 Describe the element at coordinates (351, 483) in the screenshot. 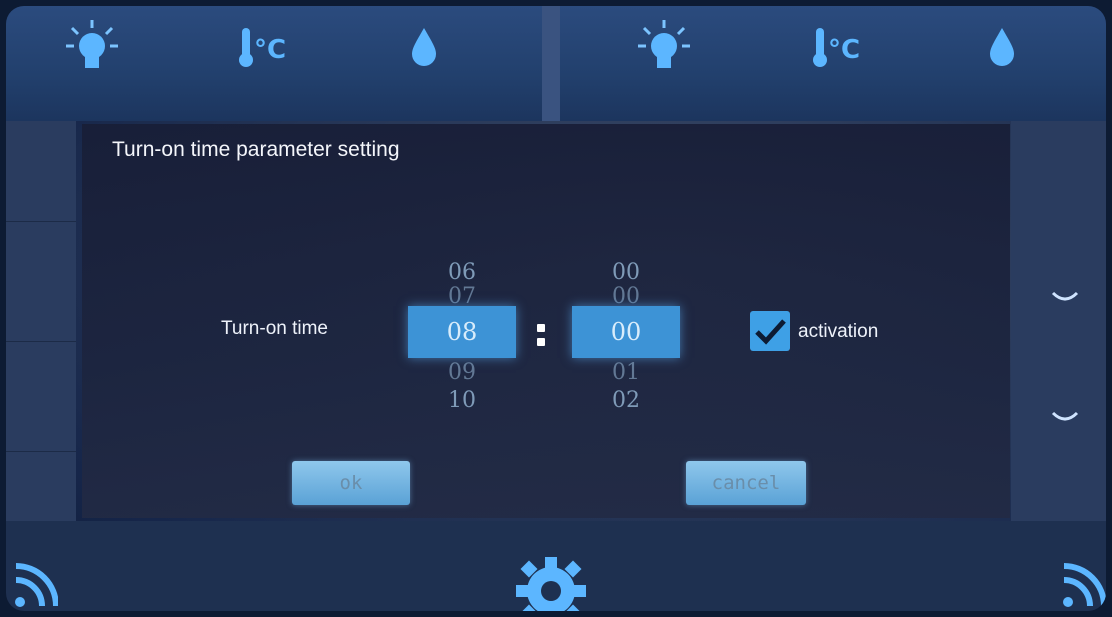

I see `ok-button: ok` at that location.